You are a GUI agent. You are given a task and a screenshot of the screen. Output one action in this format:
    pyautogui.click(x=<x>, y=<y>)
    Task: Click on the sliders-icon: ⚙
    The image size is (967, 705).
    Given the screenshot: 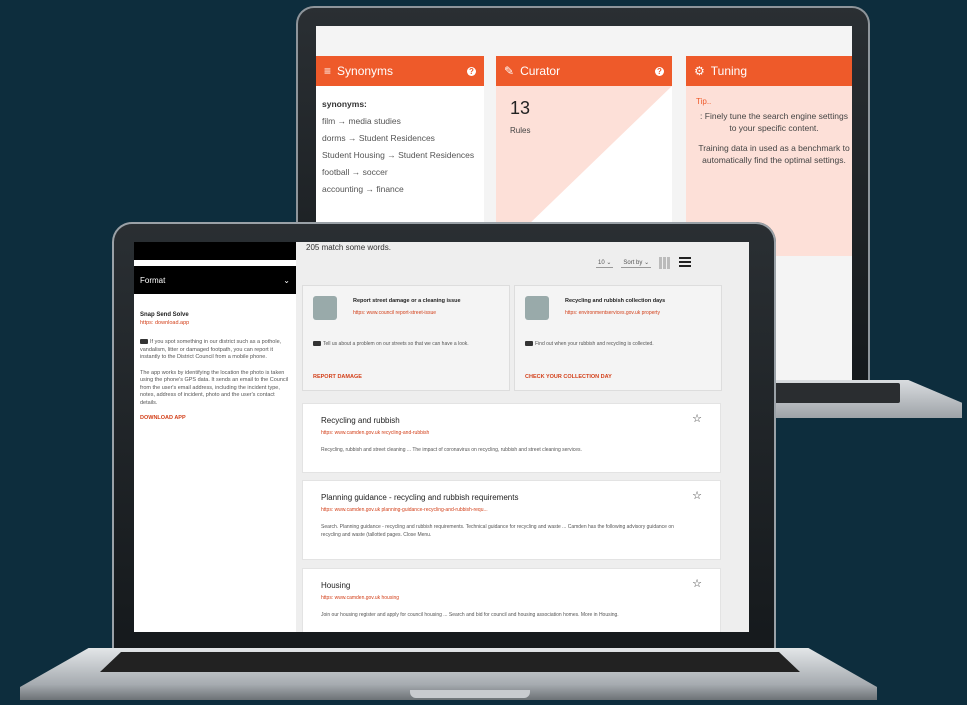 What is the action you would take?
    pyautogui.click(x=699, y=71)
    